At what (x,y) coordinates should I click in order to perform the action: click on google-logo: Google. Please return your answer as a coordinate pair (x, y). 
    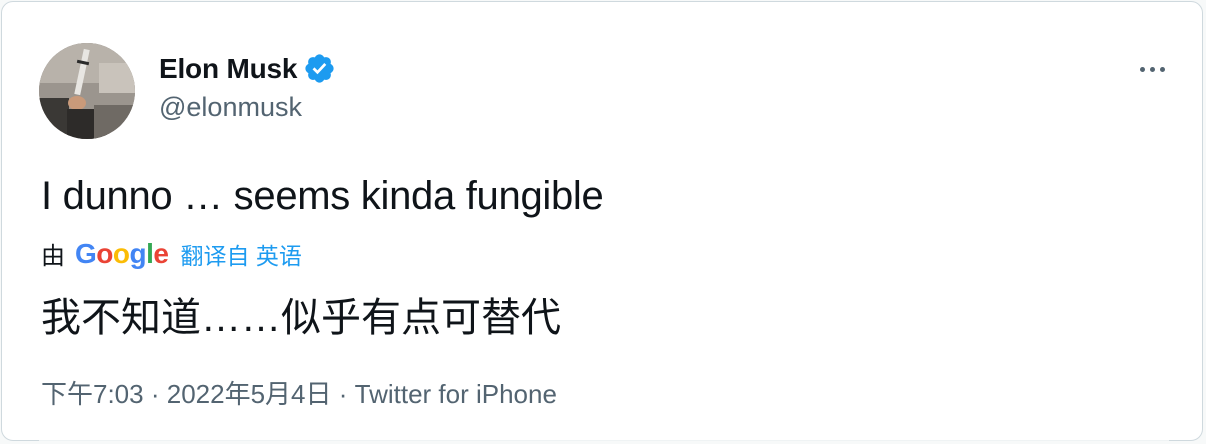
    Looking at the image, I should click on (122, 253).